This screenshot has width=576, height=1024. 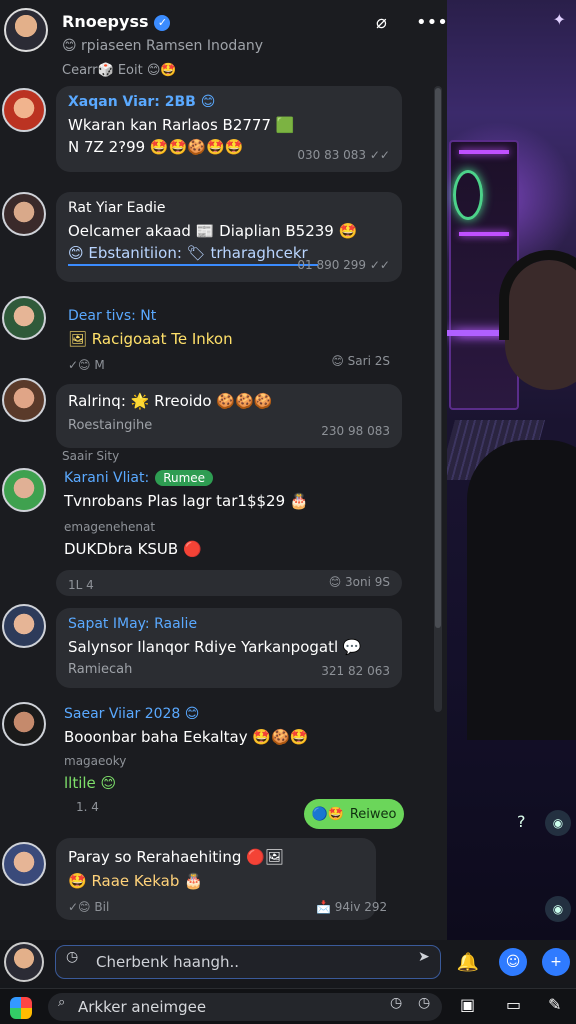 What do you see at coordinates (186, 737) in the screenshot?
I see `message-text: Booonbar baha Eekaltay 🤩🍪🤩` at bounding box center [186, 737].